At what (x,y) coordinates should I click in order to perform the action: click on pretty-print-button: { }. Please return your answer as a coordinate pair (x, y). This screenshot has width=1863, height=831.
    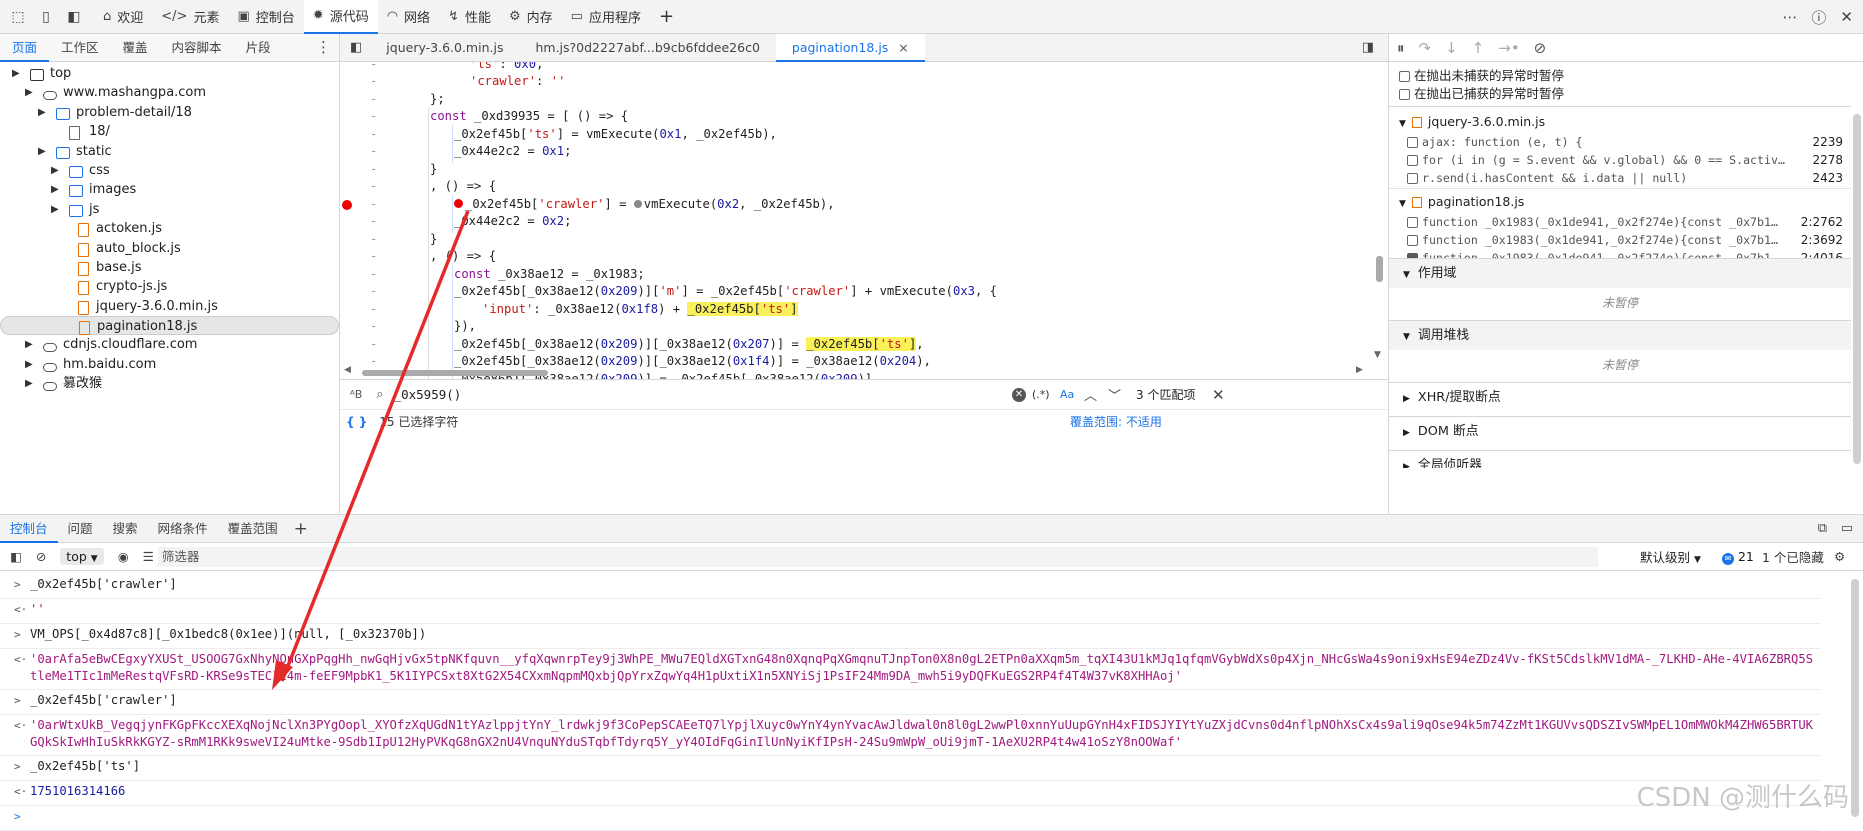
    Looking at the image, I should click on (356, 422).